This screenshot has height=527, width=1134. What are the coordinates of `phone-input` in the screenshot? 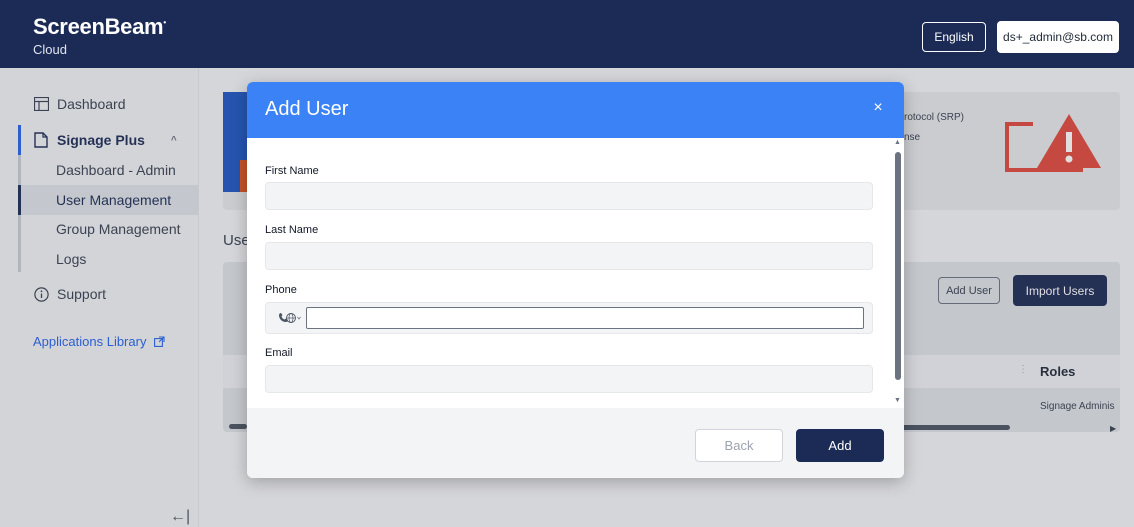 It's located at (585, 318).